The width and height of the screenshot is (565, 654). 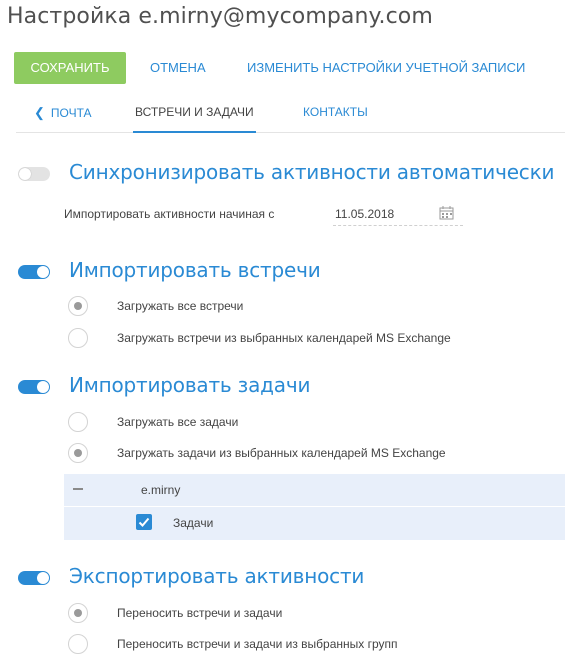 I want to click on radio-selected-calendars-meetings, so click(x=78, y=338).